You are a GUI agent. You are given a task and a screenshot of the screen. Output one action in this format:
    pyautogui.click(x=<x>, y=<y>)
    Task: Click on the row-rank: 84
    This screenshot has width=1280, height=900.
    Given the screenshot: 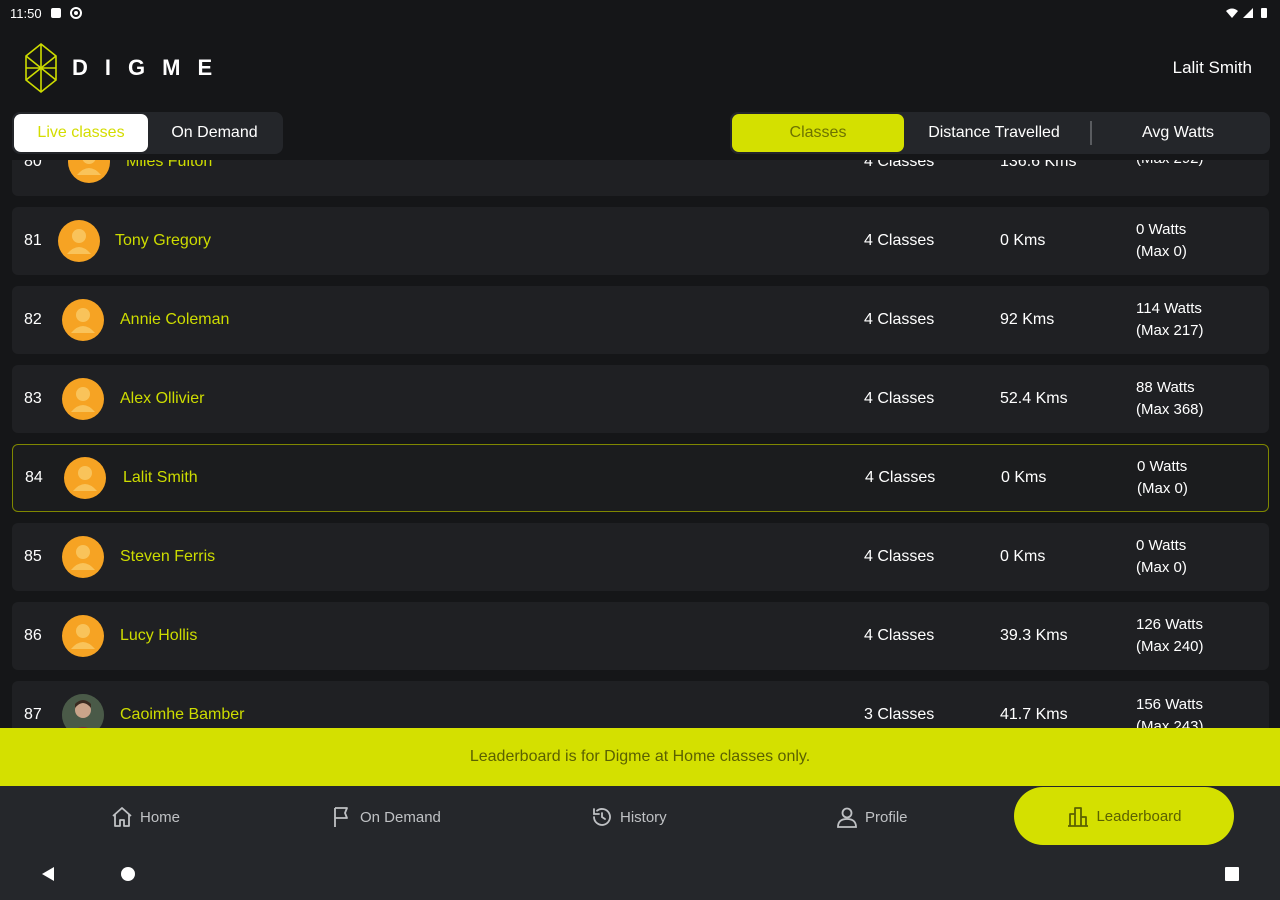 What is the action you would take?
    pyautogui.click(x=34, y=477)
    